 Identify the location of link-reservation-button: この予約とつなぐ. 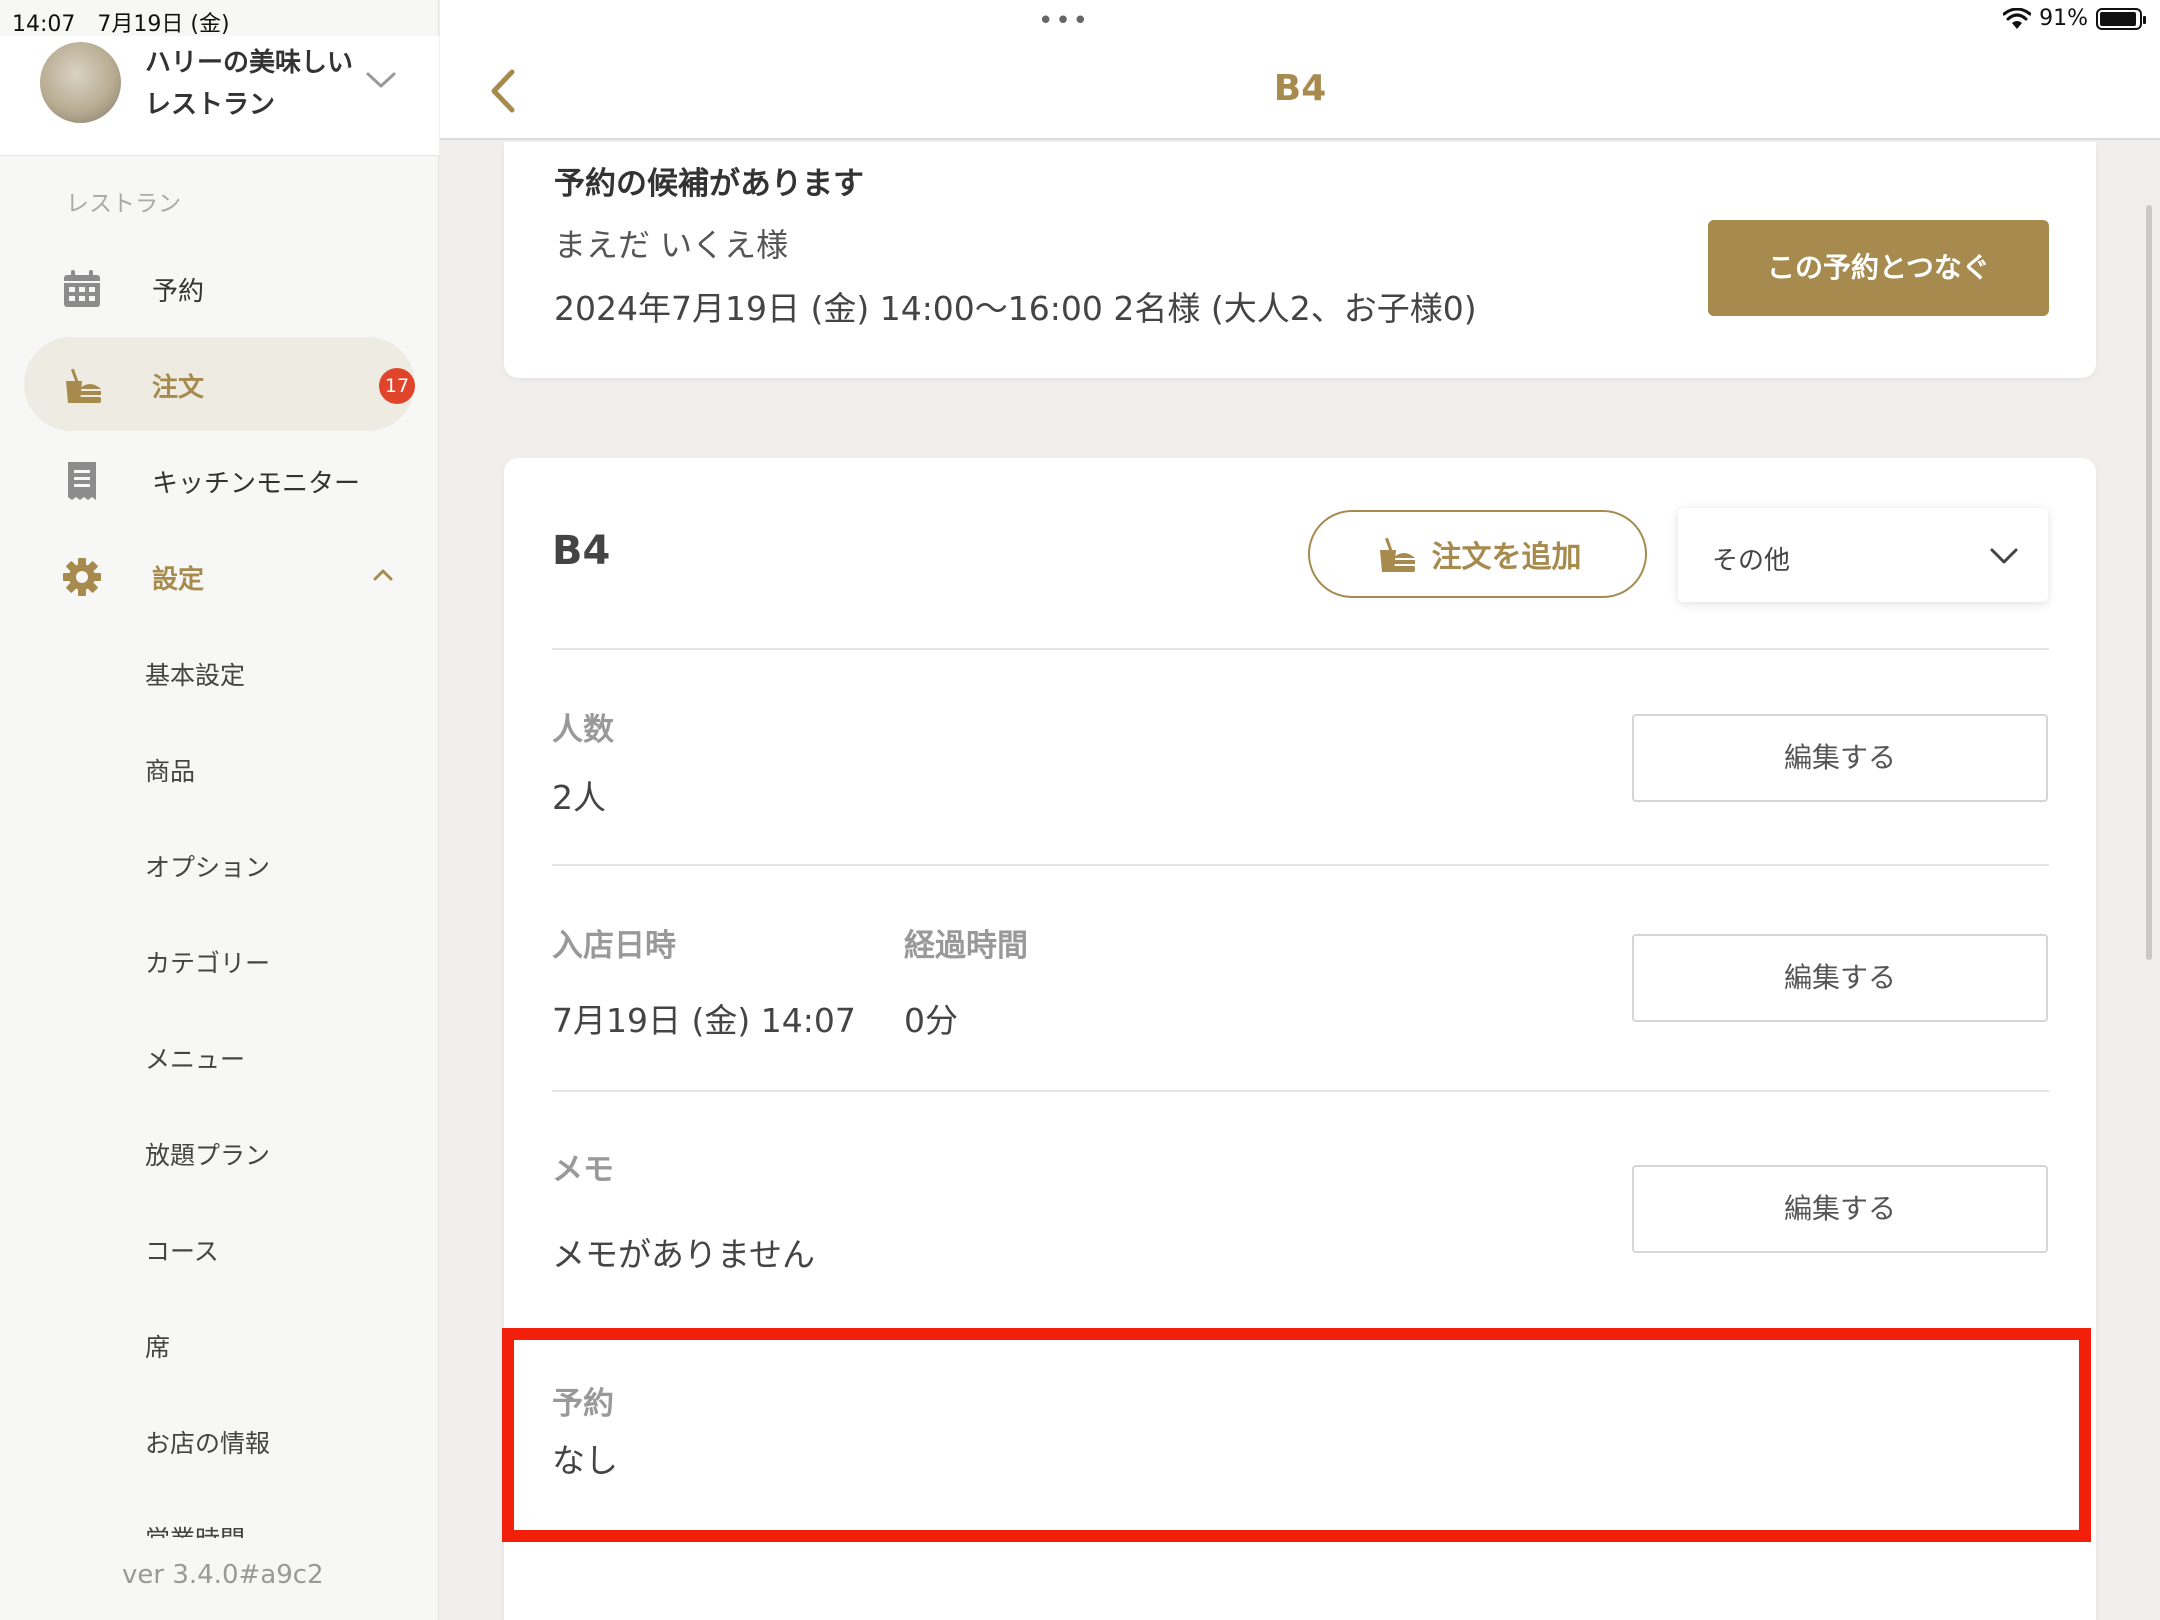
(1878, 268).